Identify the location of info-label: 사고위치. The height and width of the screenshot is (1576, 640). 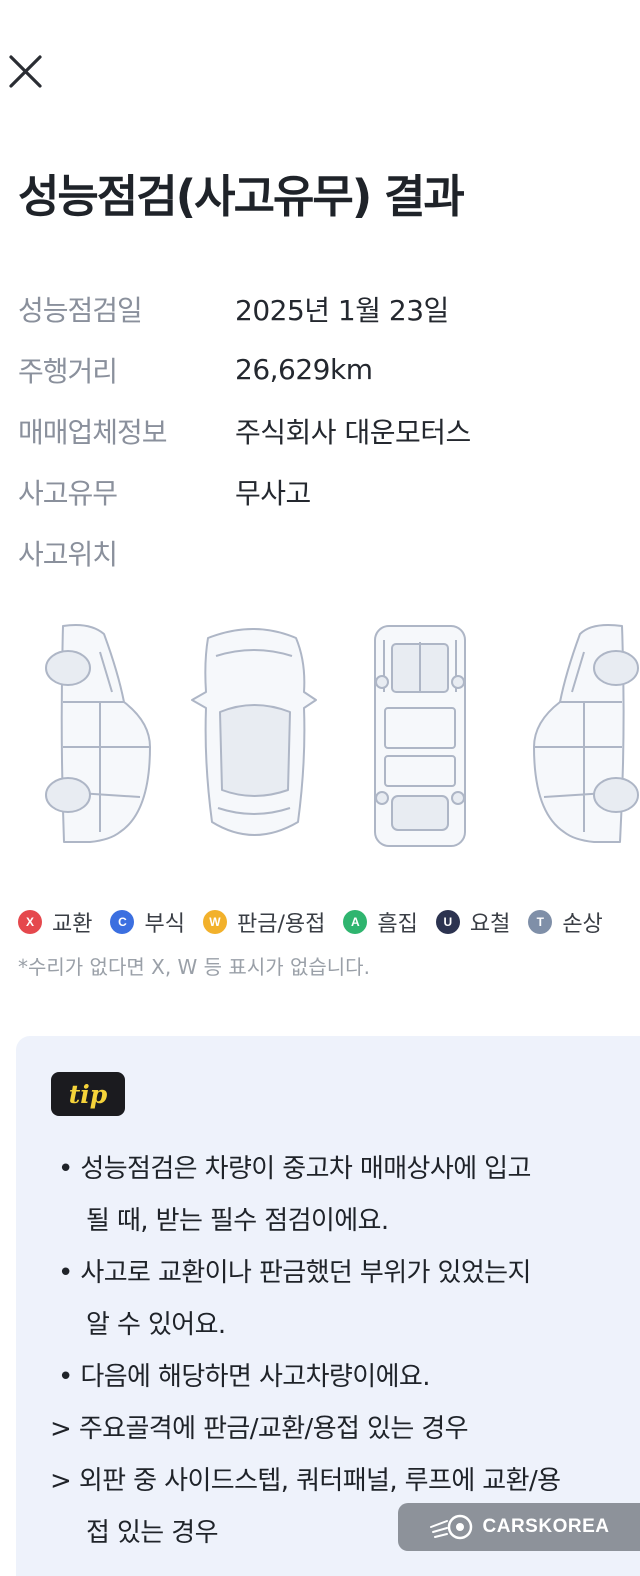
(68, 554).